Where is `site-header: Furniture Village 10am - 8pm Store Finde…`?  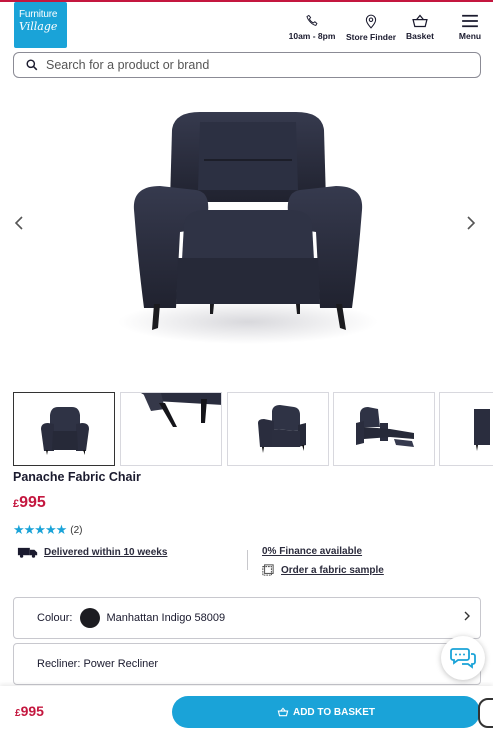 site-header: Furniture Village 10am - 8pm Store Finde… is located at coordinates (246, 26).